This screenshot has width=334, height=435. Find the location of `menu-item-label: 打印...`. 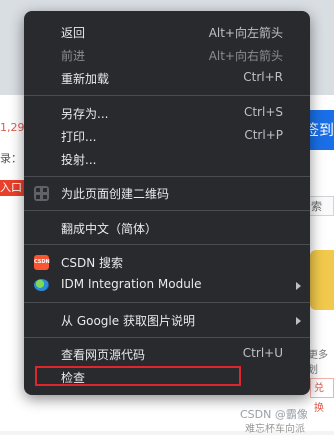

menu-item-label: 打印... is located at coordinates (79, 137).